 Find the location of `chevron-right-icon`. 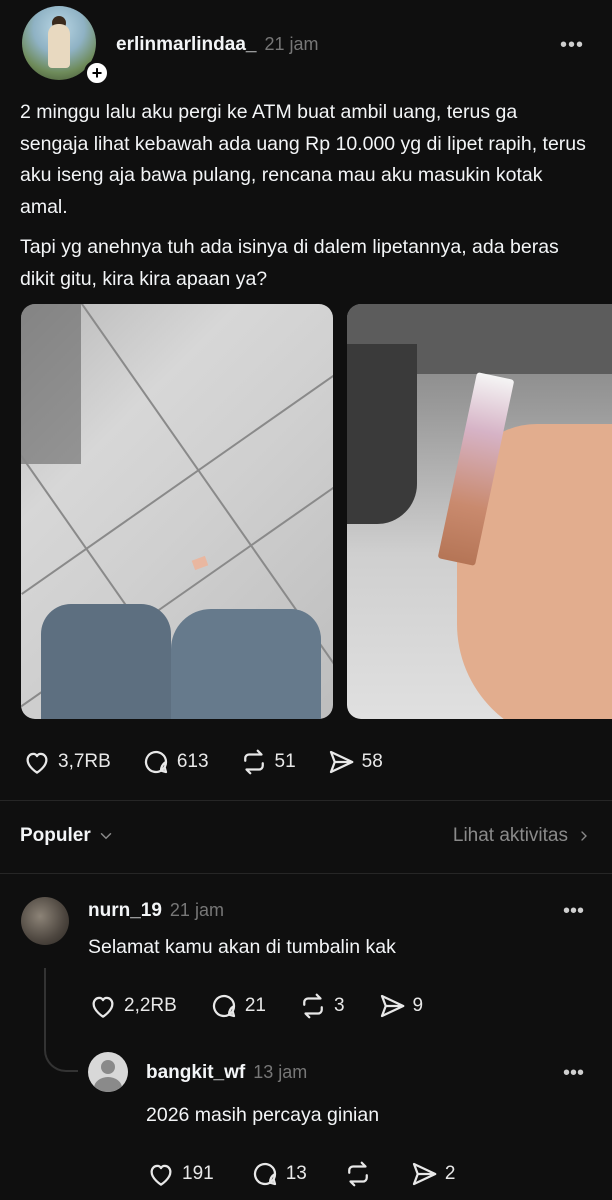

chevron-right-icon is located at coordinates (584, 836).